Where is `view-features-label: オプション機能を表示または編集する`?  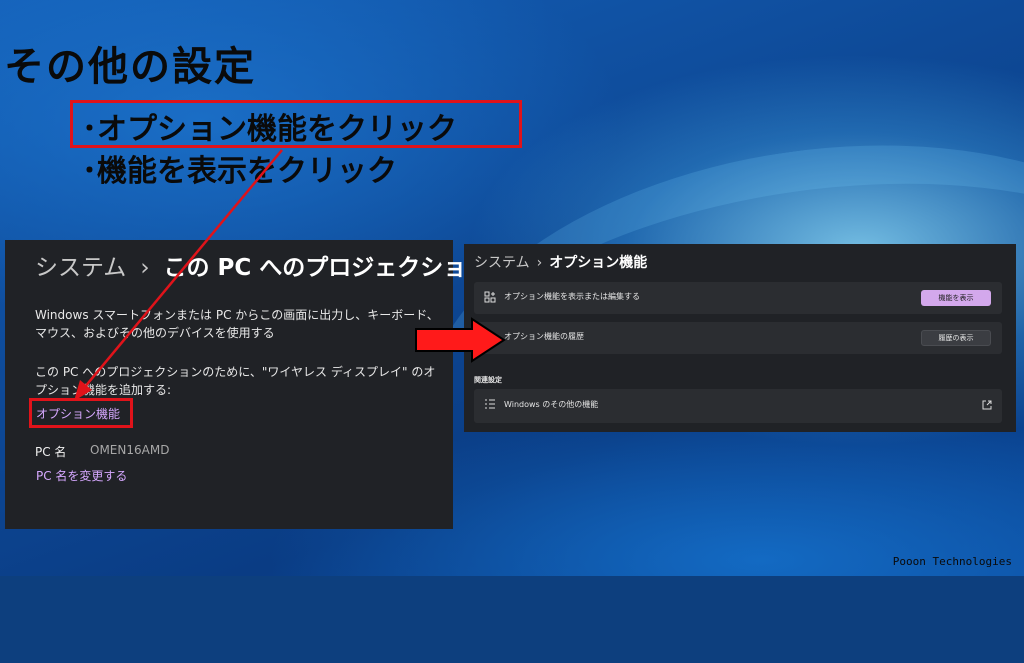 view-features-label: オプション機能を表示または編集する is located at coordinates (572, 296).